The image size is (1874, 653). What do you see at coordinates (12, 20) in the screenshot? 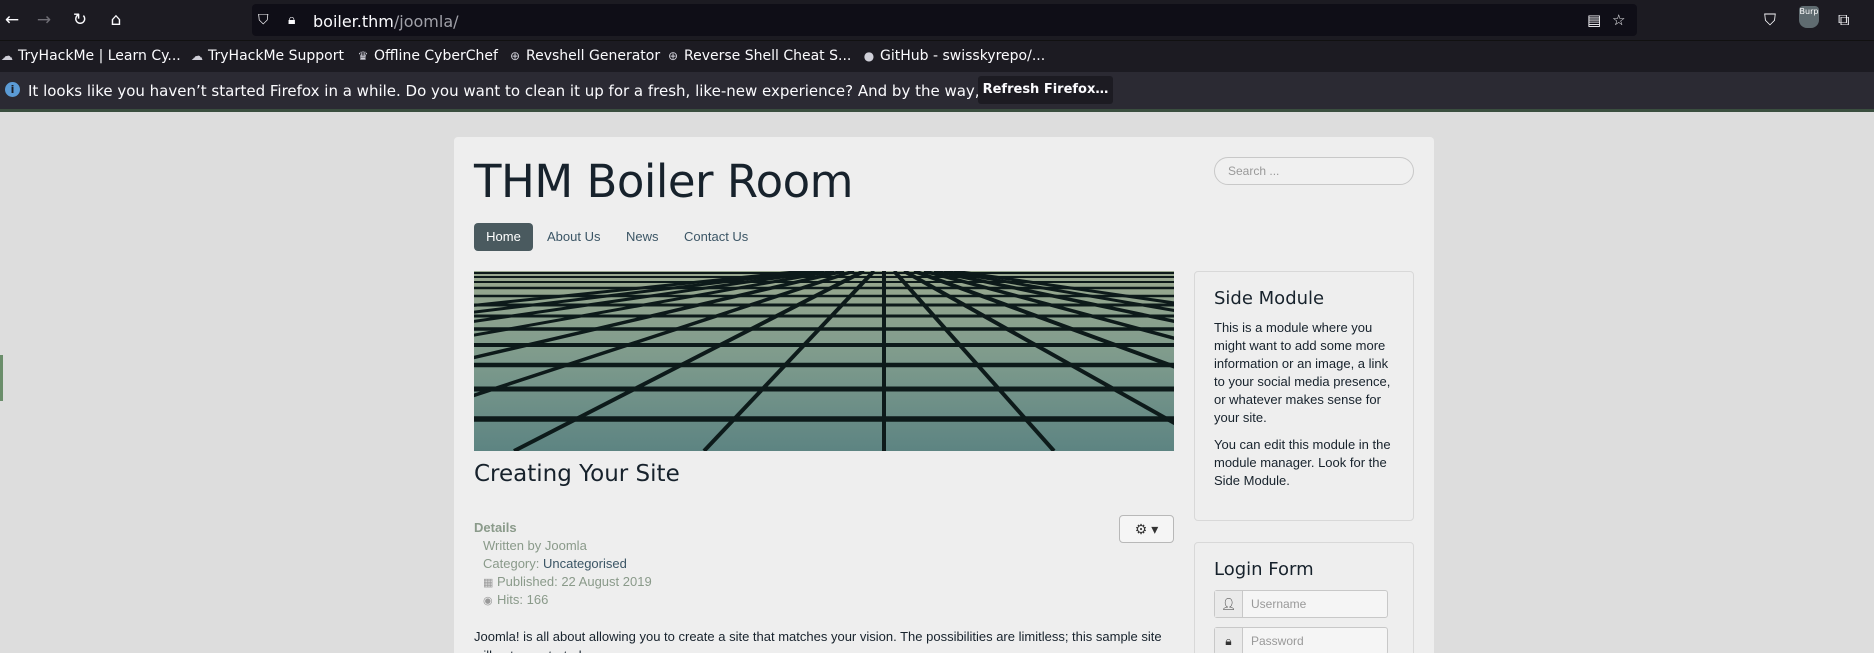
I see `back-arrow-icon: ←` at bounding box center [12, 20].